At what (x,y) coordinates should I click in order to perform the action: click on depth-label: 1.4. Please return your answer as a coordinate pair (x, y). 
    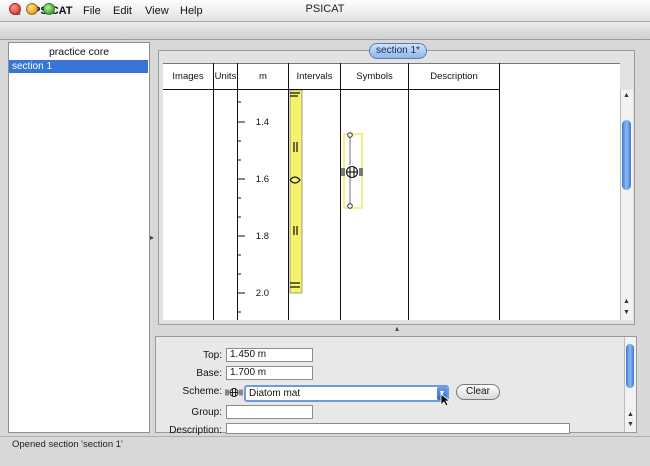
    Looking at the image, I should click on (262, 122).